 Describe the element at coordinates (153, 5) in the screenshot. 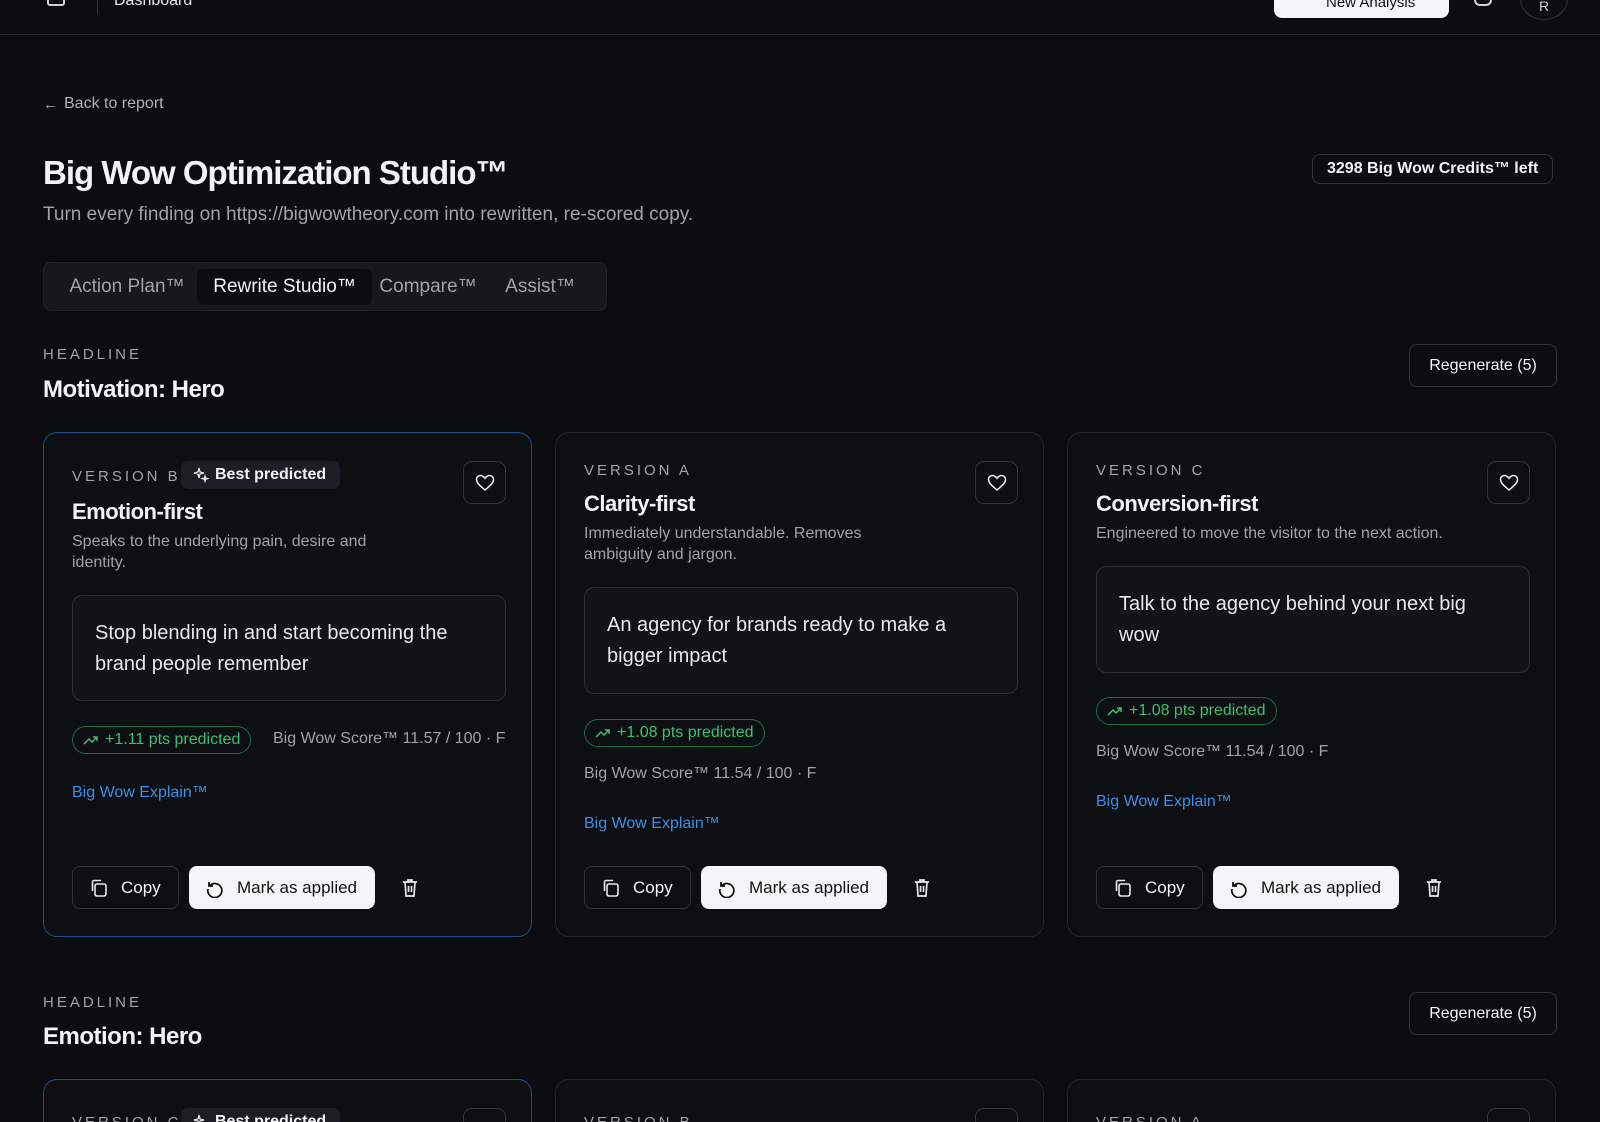

I see `breadcrumb: Dashboard` at that location.